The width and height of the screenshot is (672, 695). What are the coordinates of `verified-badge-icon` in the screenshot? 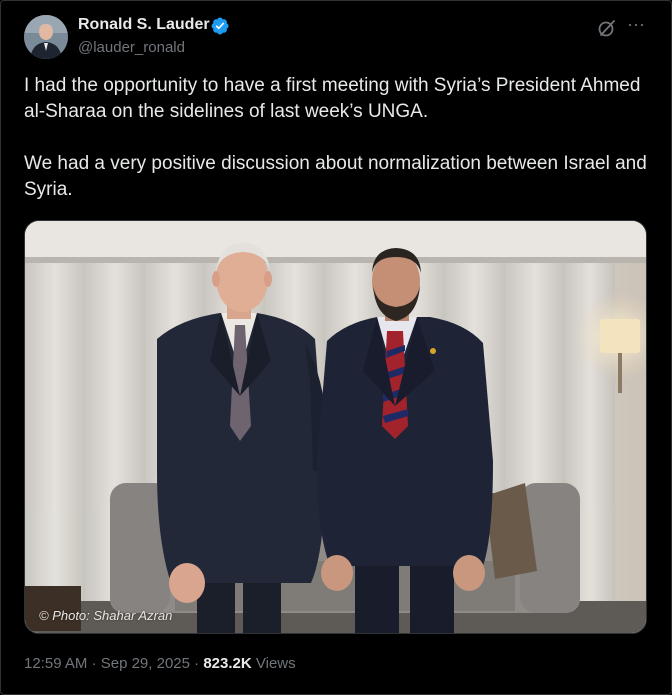 It's located at (220, 26).